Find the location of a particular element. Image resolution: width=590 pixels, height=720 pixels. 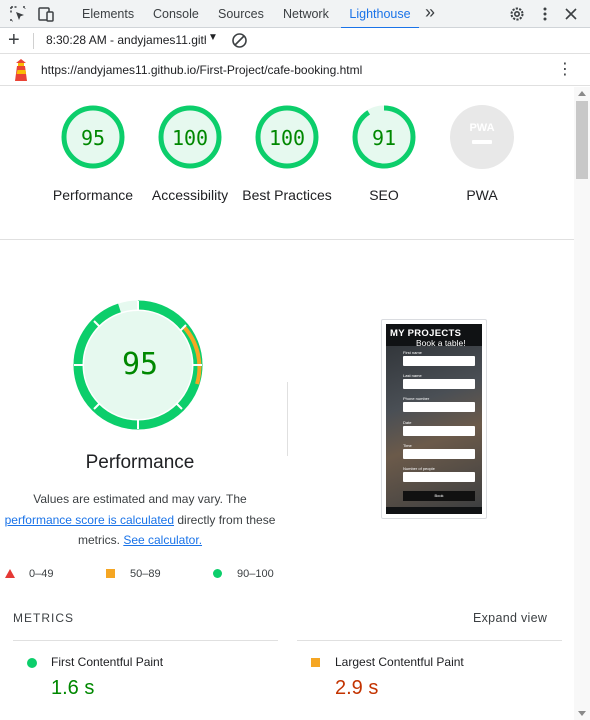

lighthouse-toolbar: + 8:30:28 AM - andyjames11.githu ▼ is located at coordinates (295, 41).